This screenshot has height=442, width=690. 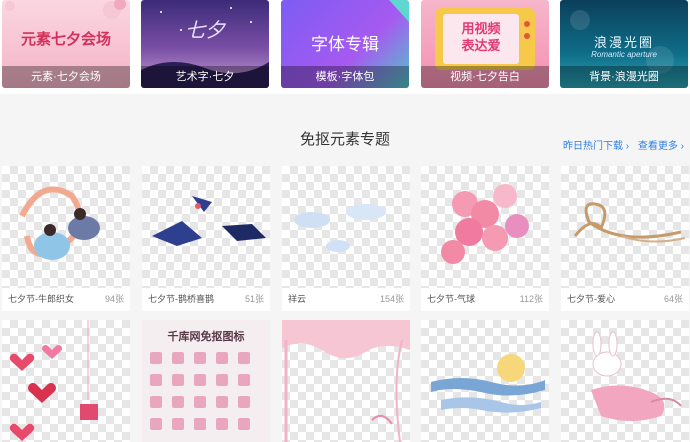 What do you see at coordinates (661, 146) in the screenshot?
I see `view-more-link: 查看更多 ›` at bounding box center [661, 146].